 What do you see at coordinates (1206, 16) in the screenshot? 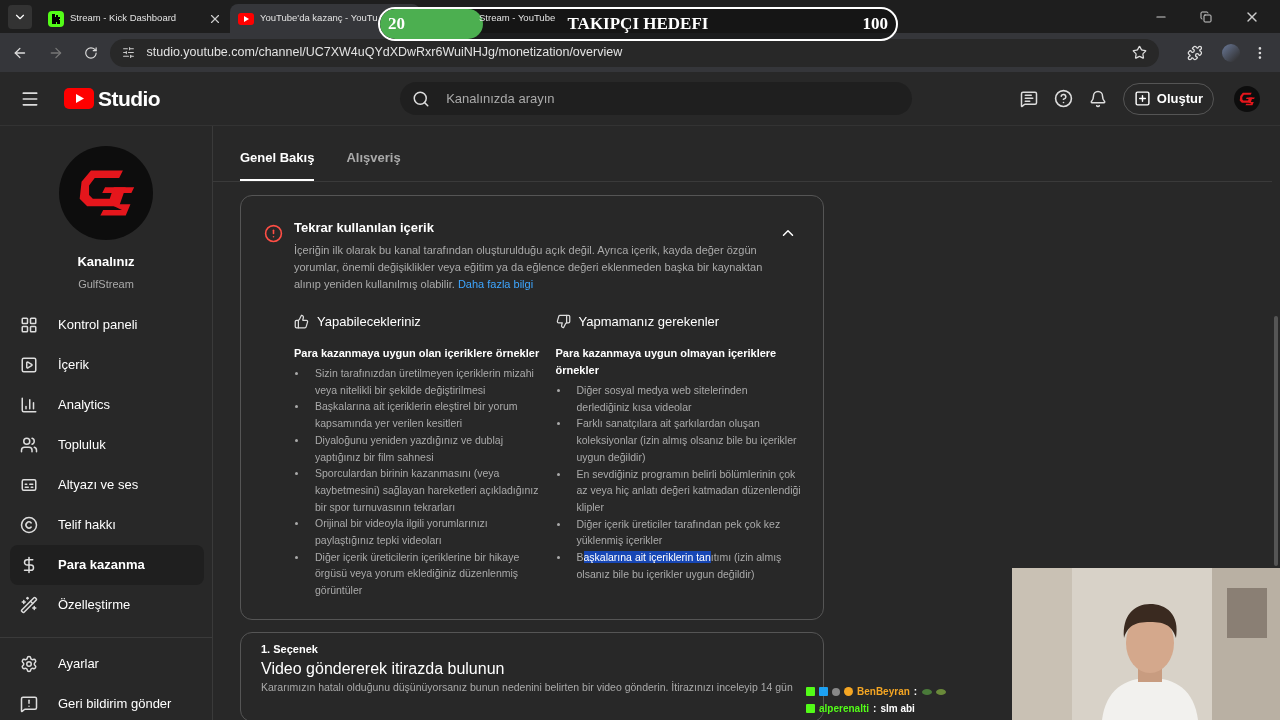
I see `restore-icon` at bounding box center [1206, 16].